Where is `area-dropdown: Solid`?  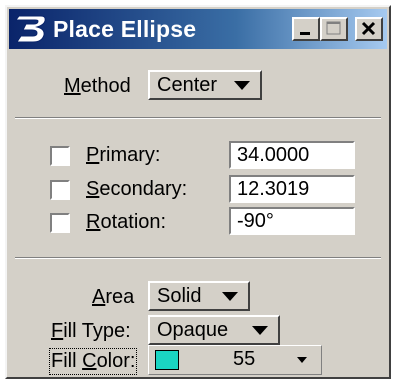
area-dropdown: Solid is located at coordinates (199, 296).